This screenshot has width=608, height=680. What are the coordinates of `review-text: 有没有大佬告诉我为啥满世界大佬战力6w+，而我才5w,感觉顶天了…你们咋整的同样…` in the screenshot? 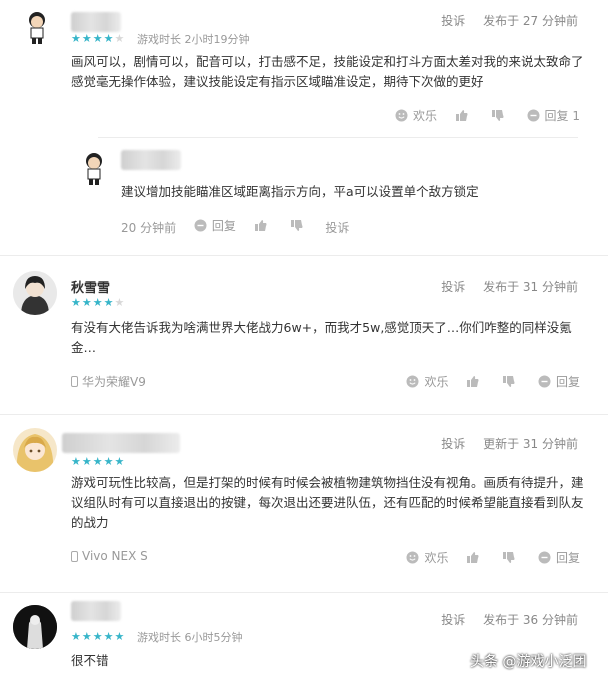 It's located at (321, 337).